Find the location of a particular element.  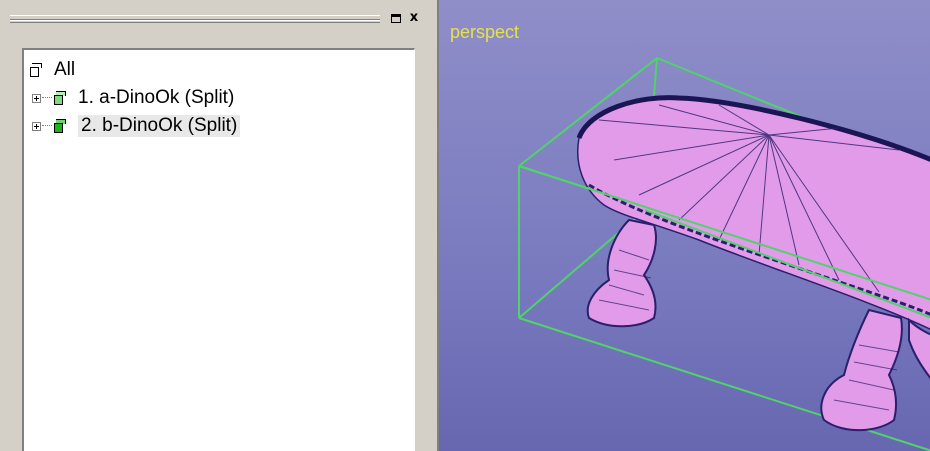

panel-drag-grip is located at coordinates (195, 19).